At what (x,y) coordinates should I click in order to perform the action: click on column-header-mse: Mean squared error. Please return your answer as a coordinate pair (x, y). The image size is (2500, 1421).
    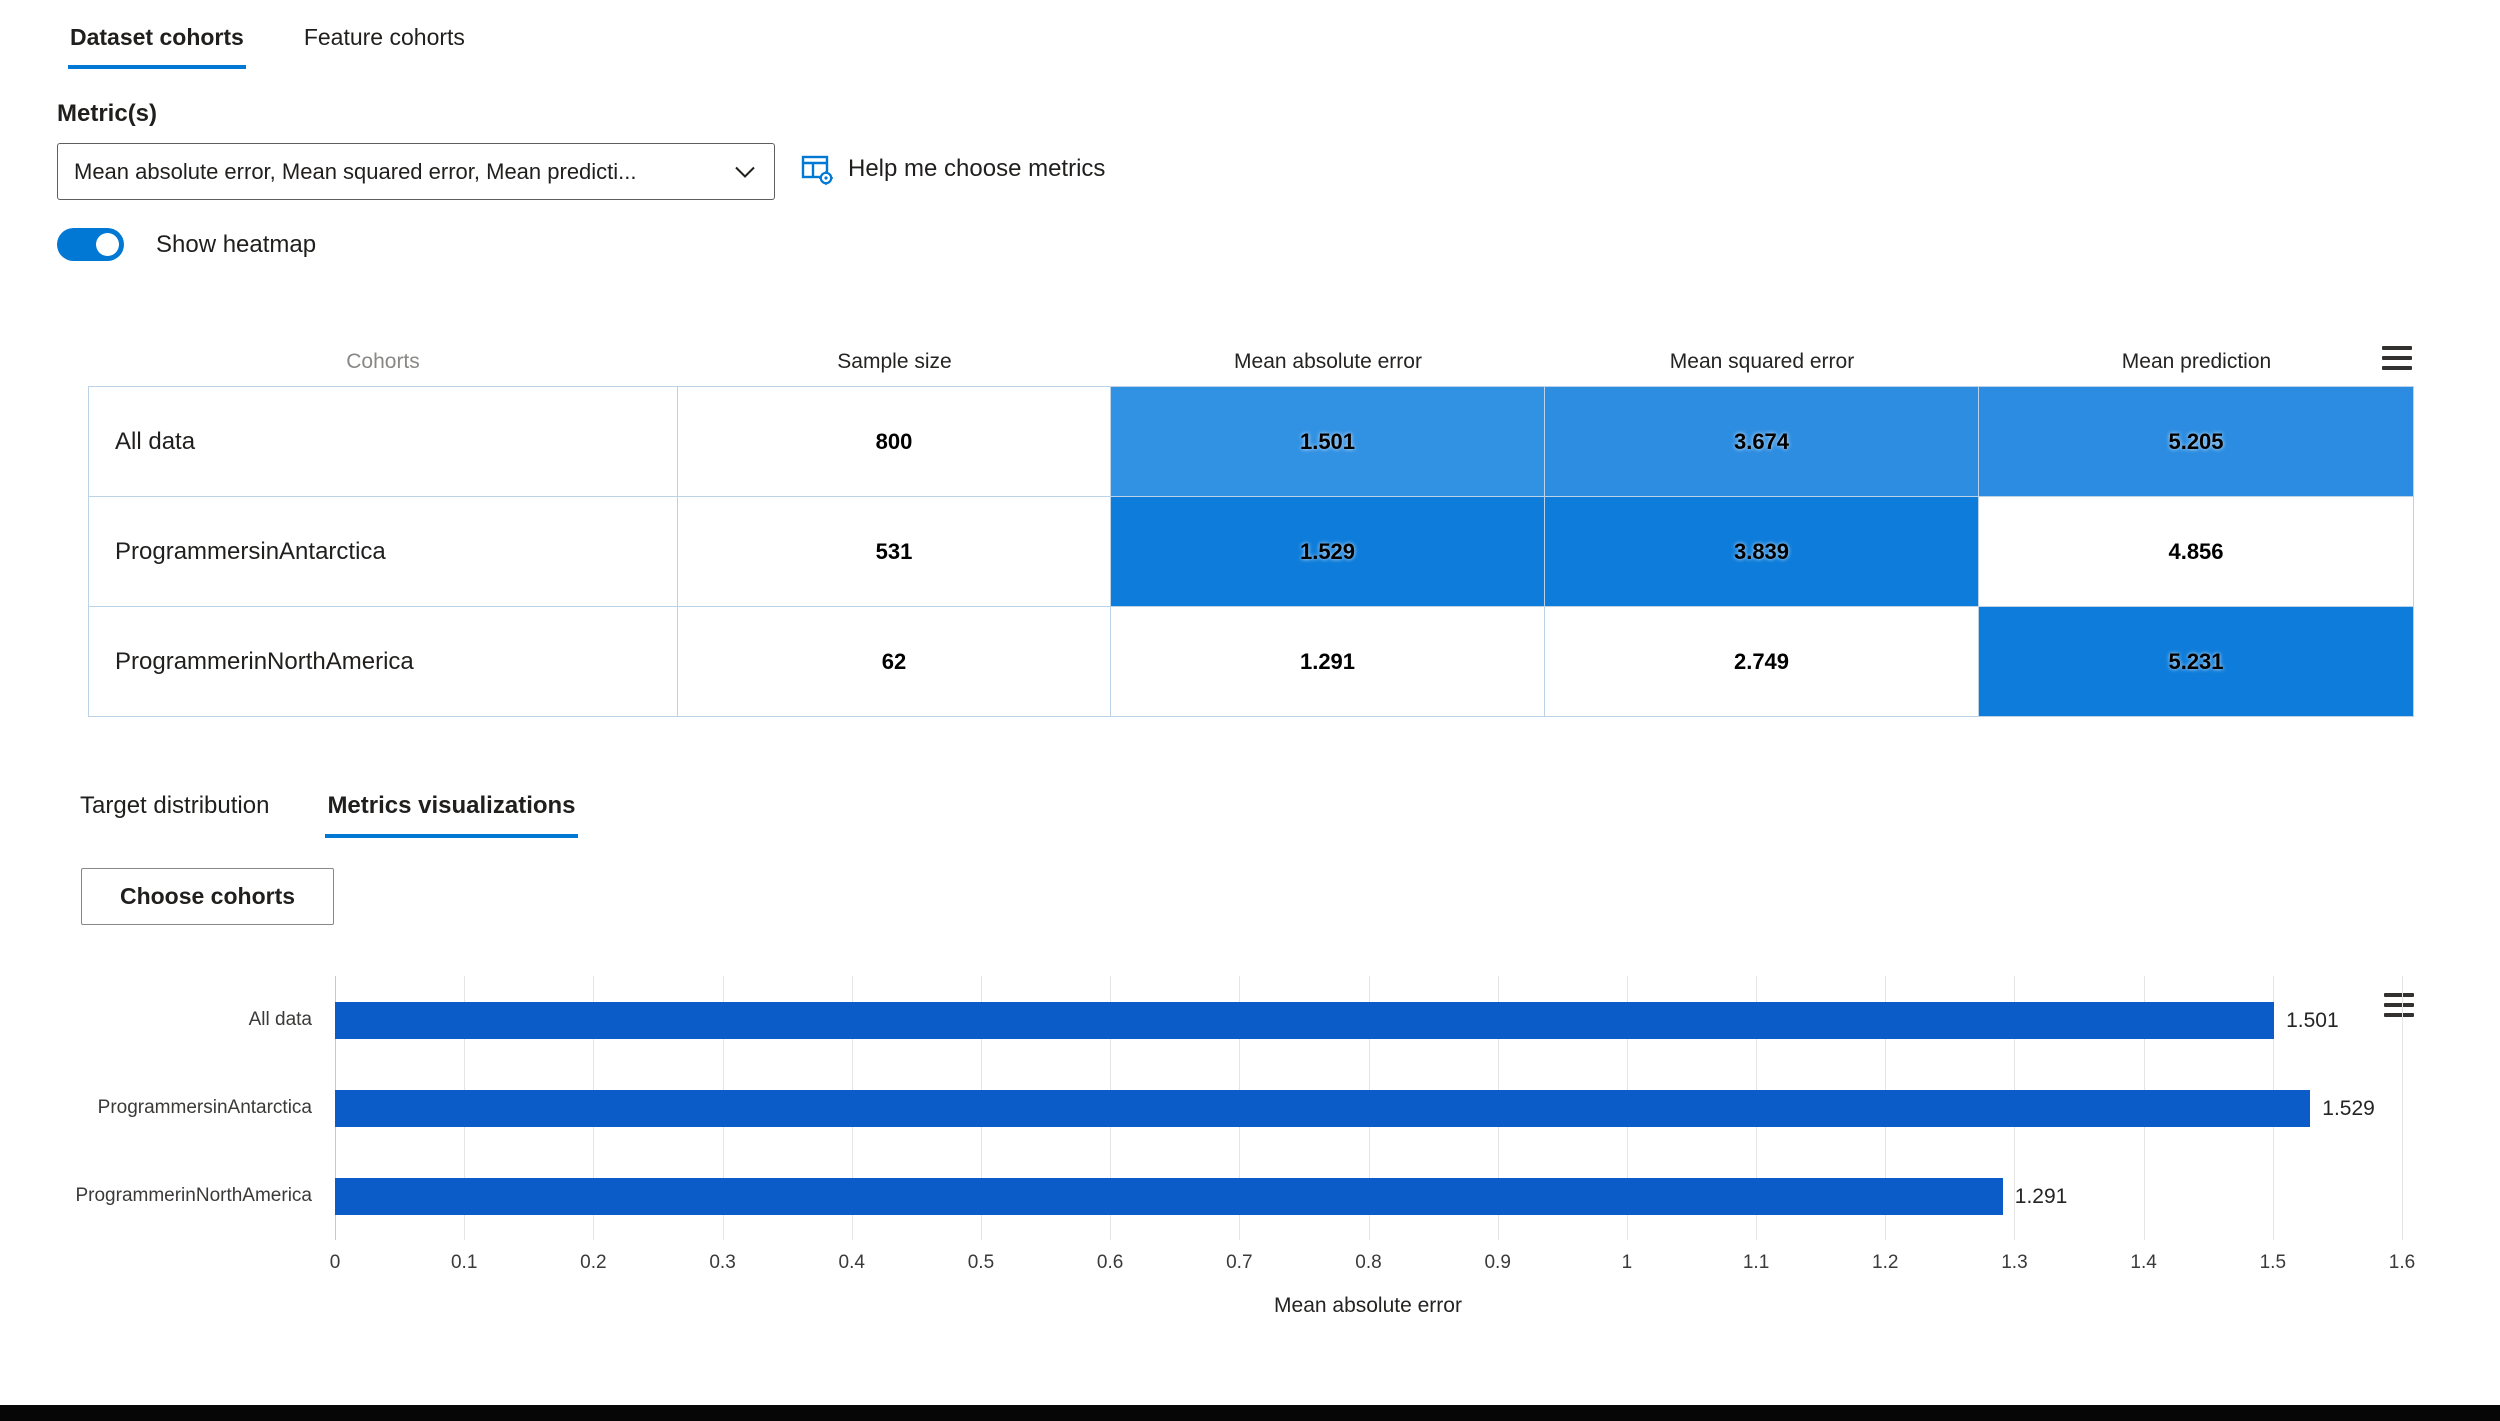
    Looking at the image, I should click on (1762, 361).